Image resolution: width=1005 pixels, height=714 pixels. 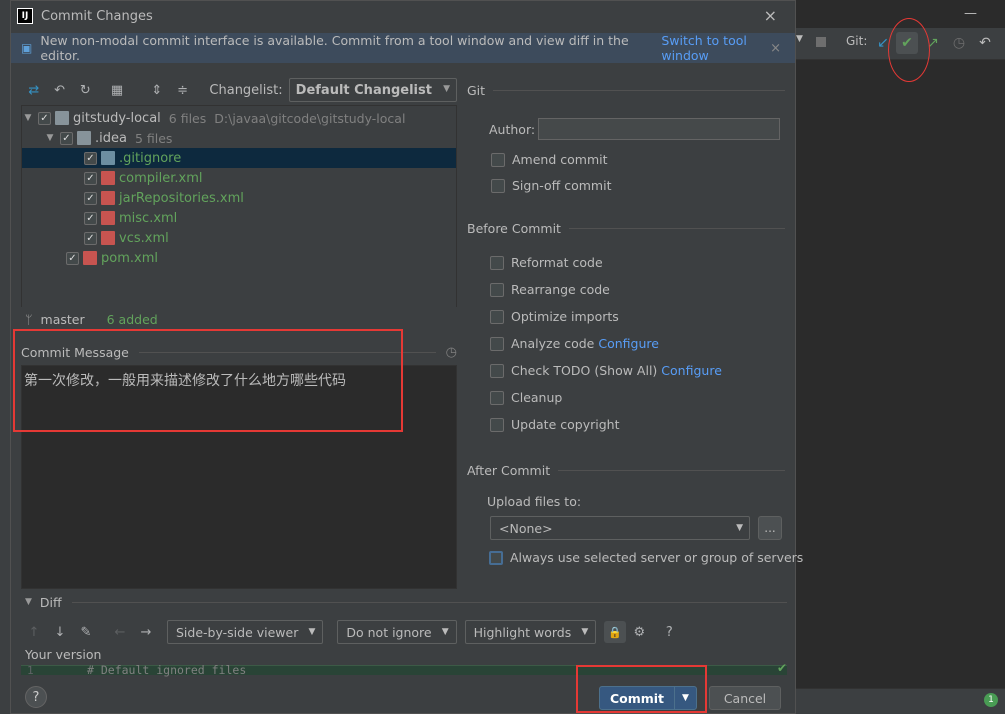 I want to click on expand-all-icon: ⇕, so click(x=157, y=90).